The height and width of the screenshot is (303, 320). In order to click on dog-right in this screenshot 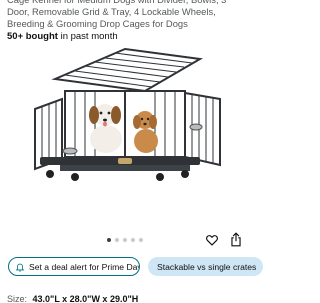, I will do `click(145, 132)`.